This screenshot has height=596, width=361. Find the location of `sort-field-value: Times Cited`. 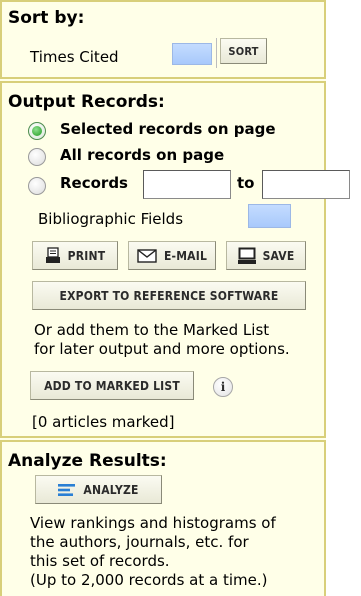

sort-field-value: Times Cited is located at coordinates (74, 57).